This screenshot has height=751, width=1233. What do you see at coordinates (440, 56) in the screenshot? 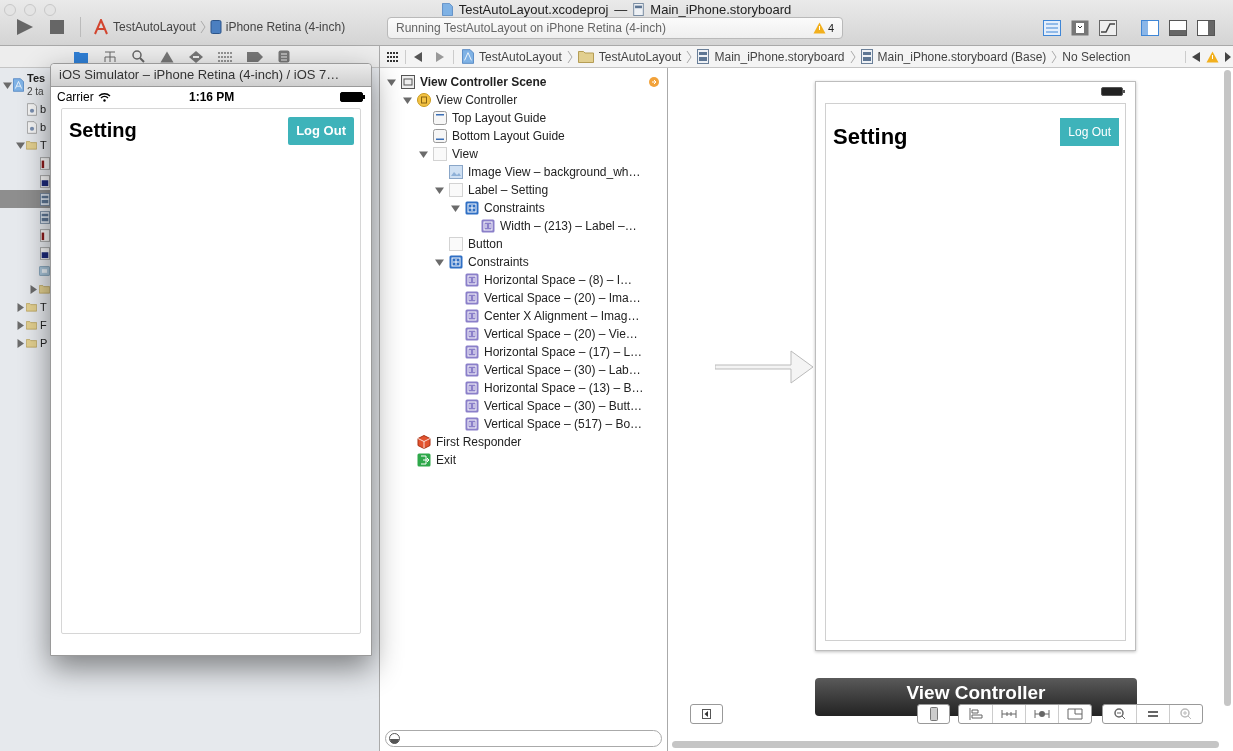
I see `forward-arrow-icon` at bounding box center [440, 56].